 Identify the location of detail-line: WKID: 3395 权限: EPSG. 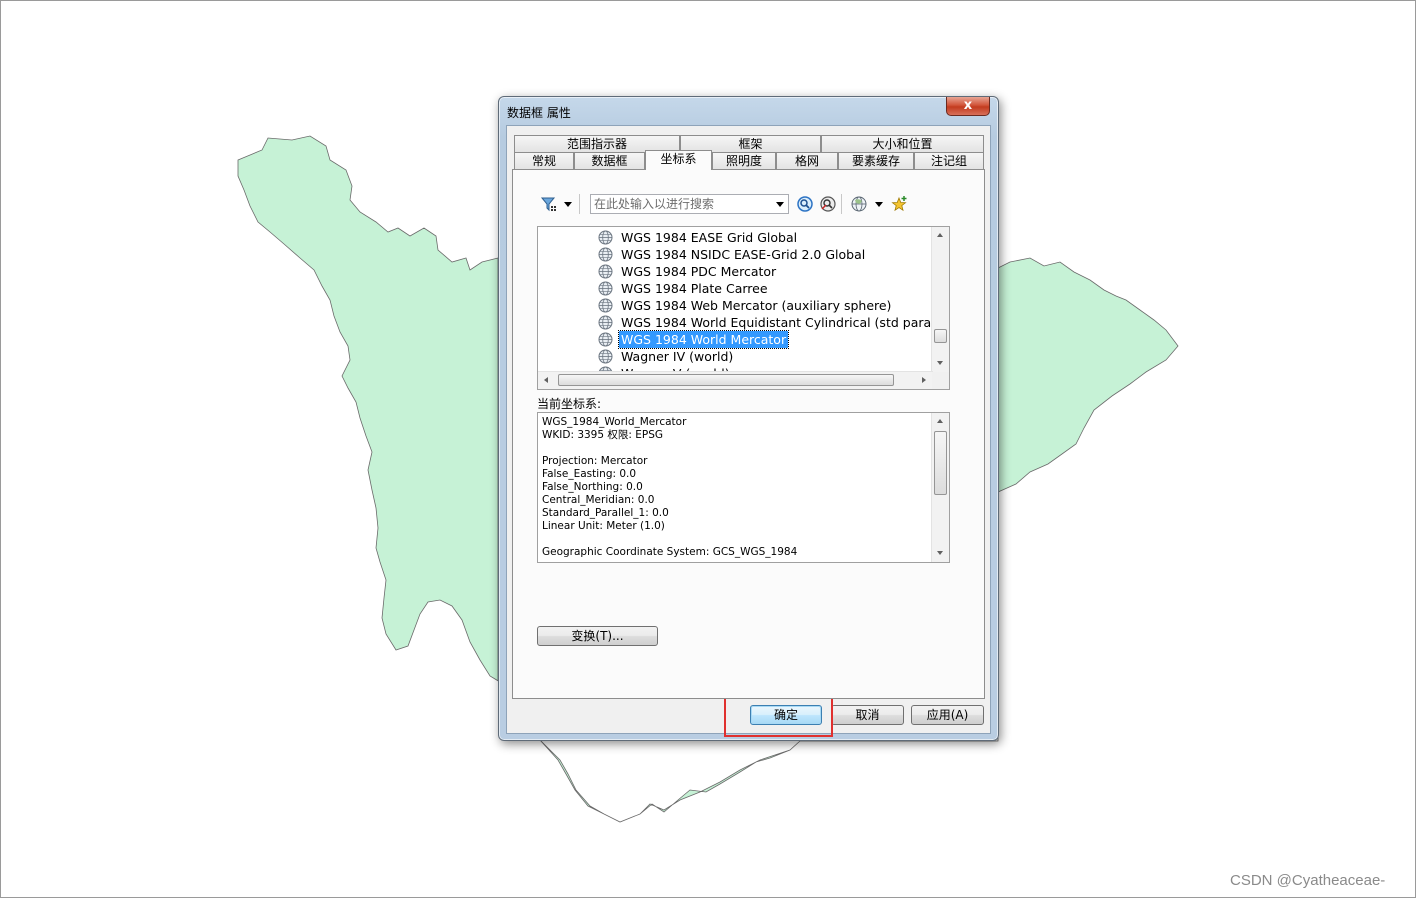
(603, 435).